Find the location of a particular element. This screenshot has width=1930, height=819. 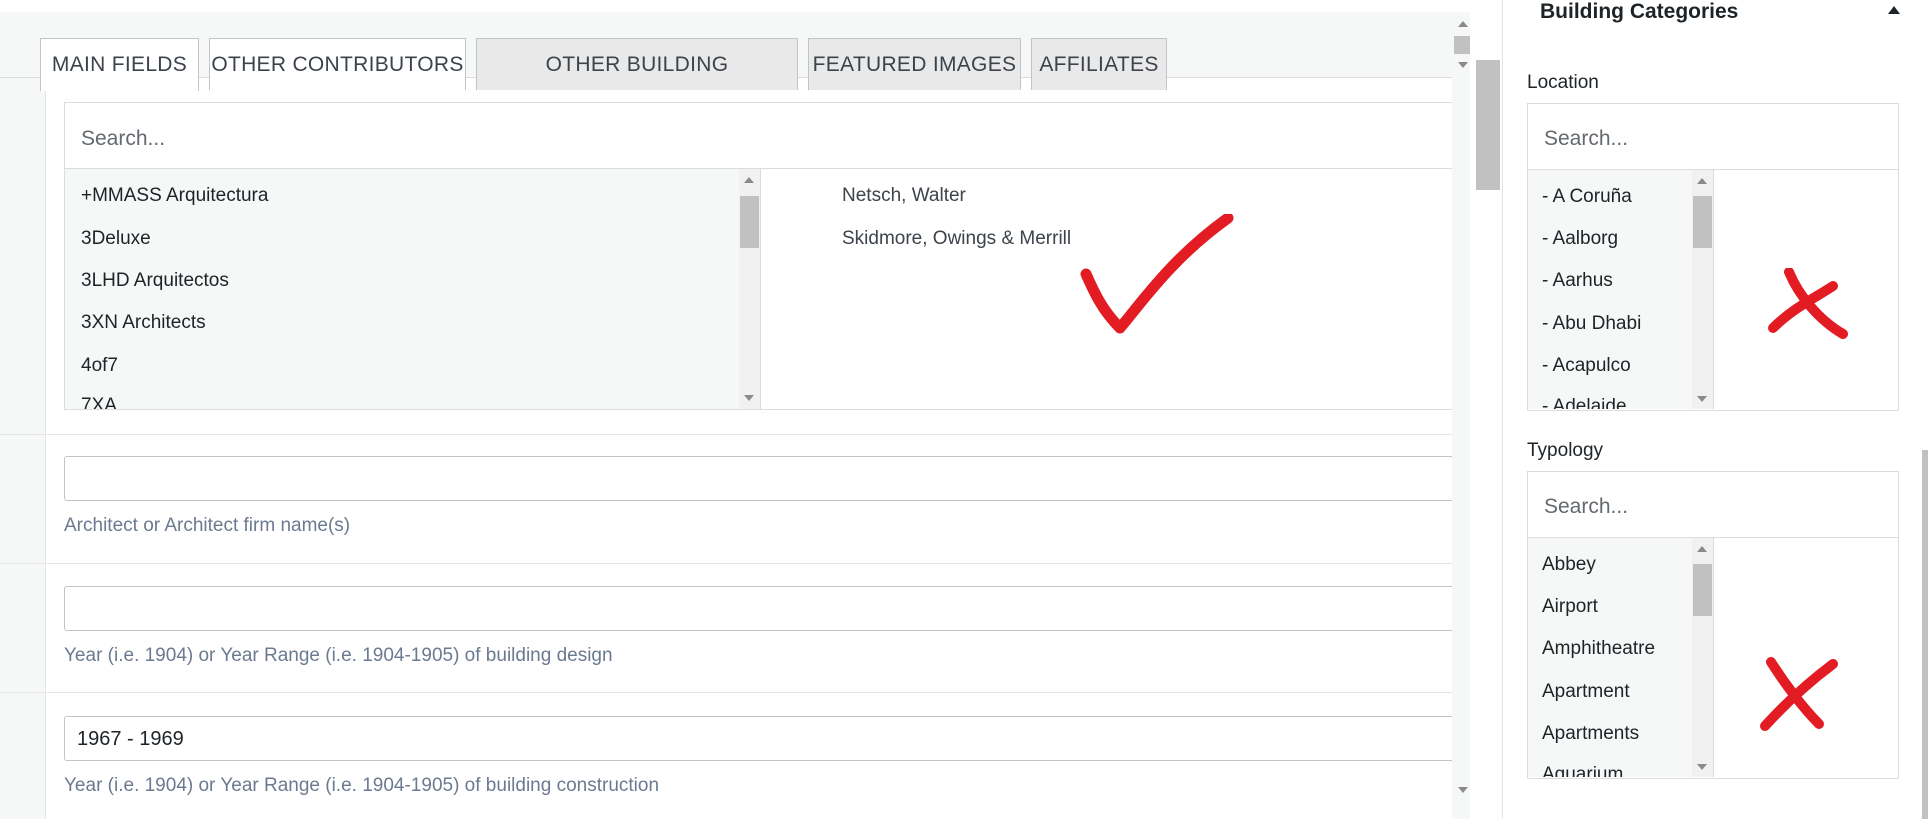

selected-architect: Skidmore, Owings & Merrill is located at coordinates (956, 239).